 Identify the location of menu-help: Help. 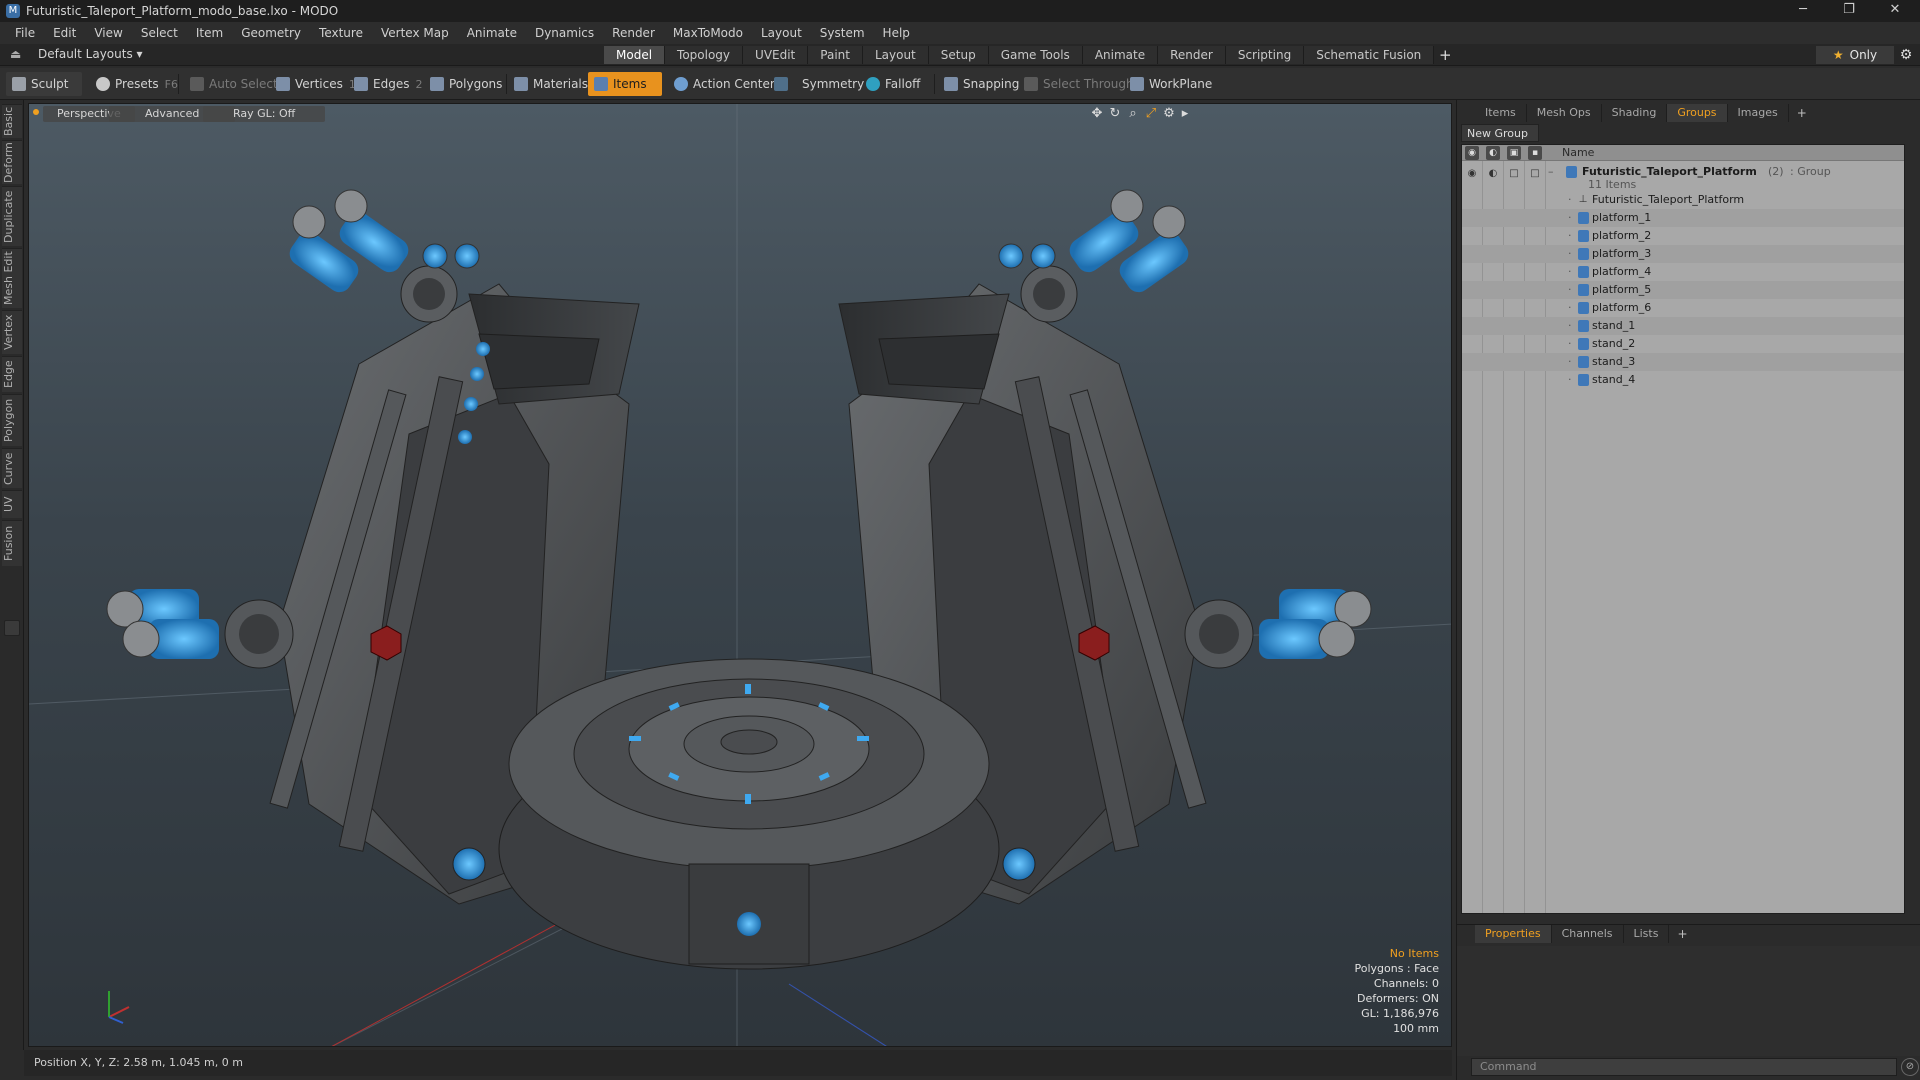
(896, 33).